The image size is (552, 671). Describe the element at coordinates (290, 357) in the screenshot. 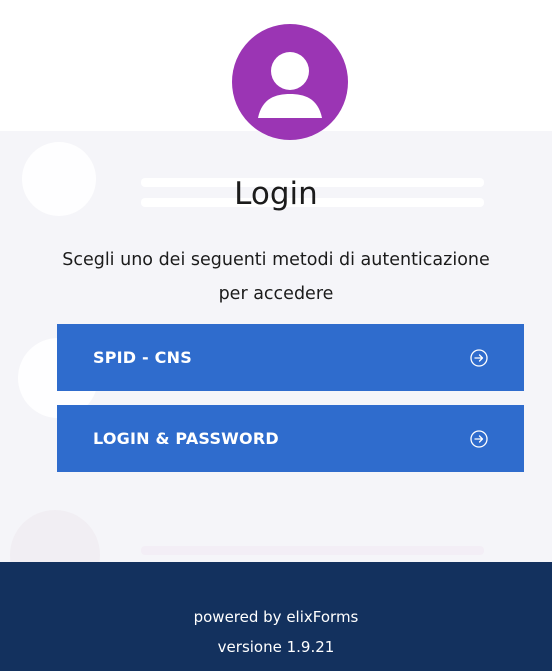

I see `spid-cns-button: SPID - CNS` at that location.